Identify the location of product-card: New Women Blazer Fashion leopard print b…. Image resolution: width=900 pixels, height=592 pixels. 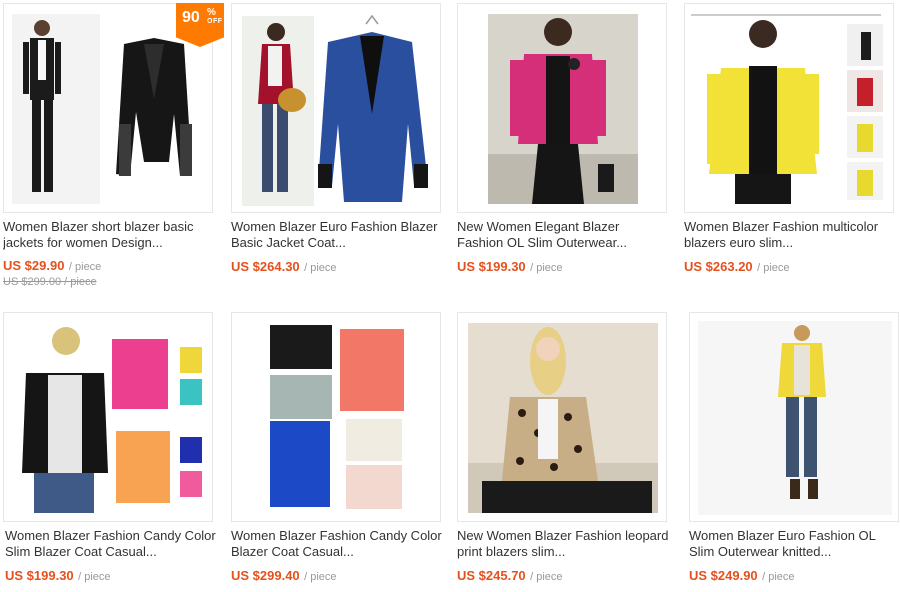
(565, 452).